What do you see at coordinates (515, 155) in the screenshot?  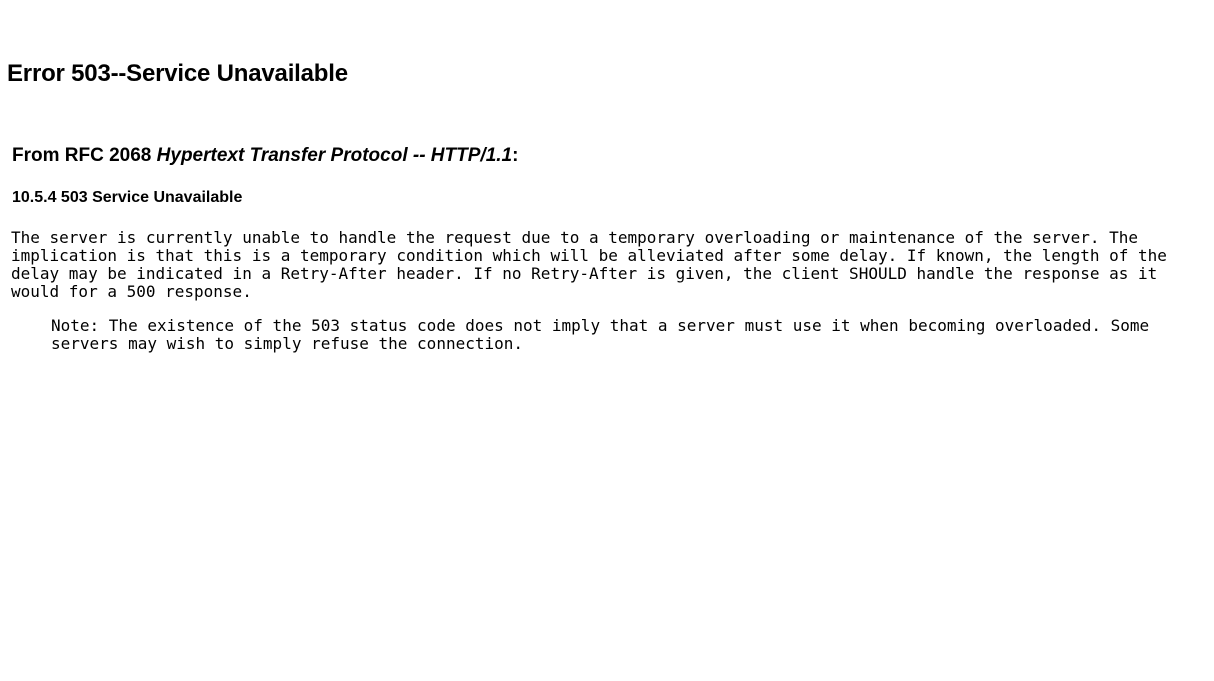 I see `rfc-attribution-suffix: :` at bounding box center [515, 155].